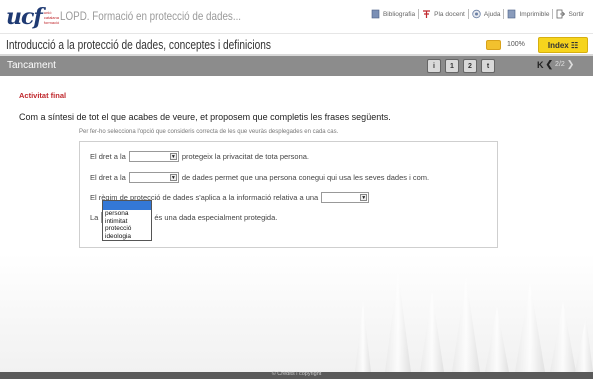  Describe the element at coordinates (51, 17) in the screenshot. I see `logo-subtext: unió catalana formació` at that location.